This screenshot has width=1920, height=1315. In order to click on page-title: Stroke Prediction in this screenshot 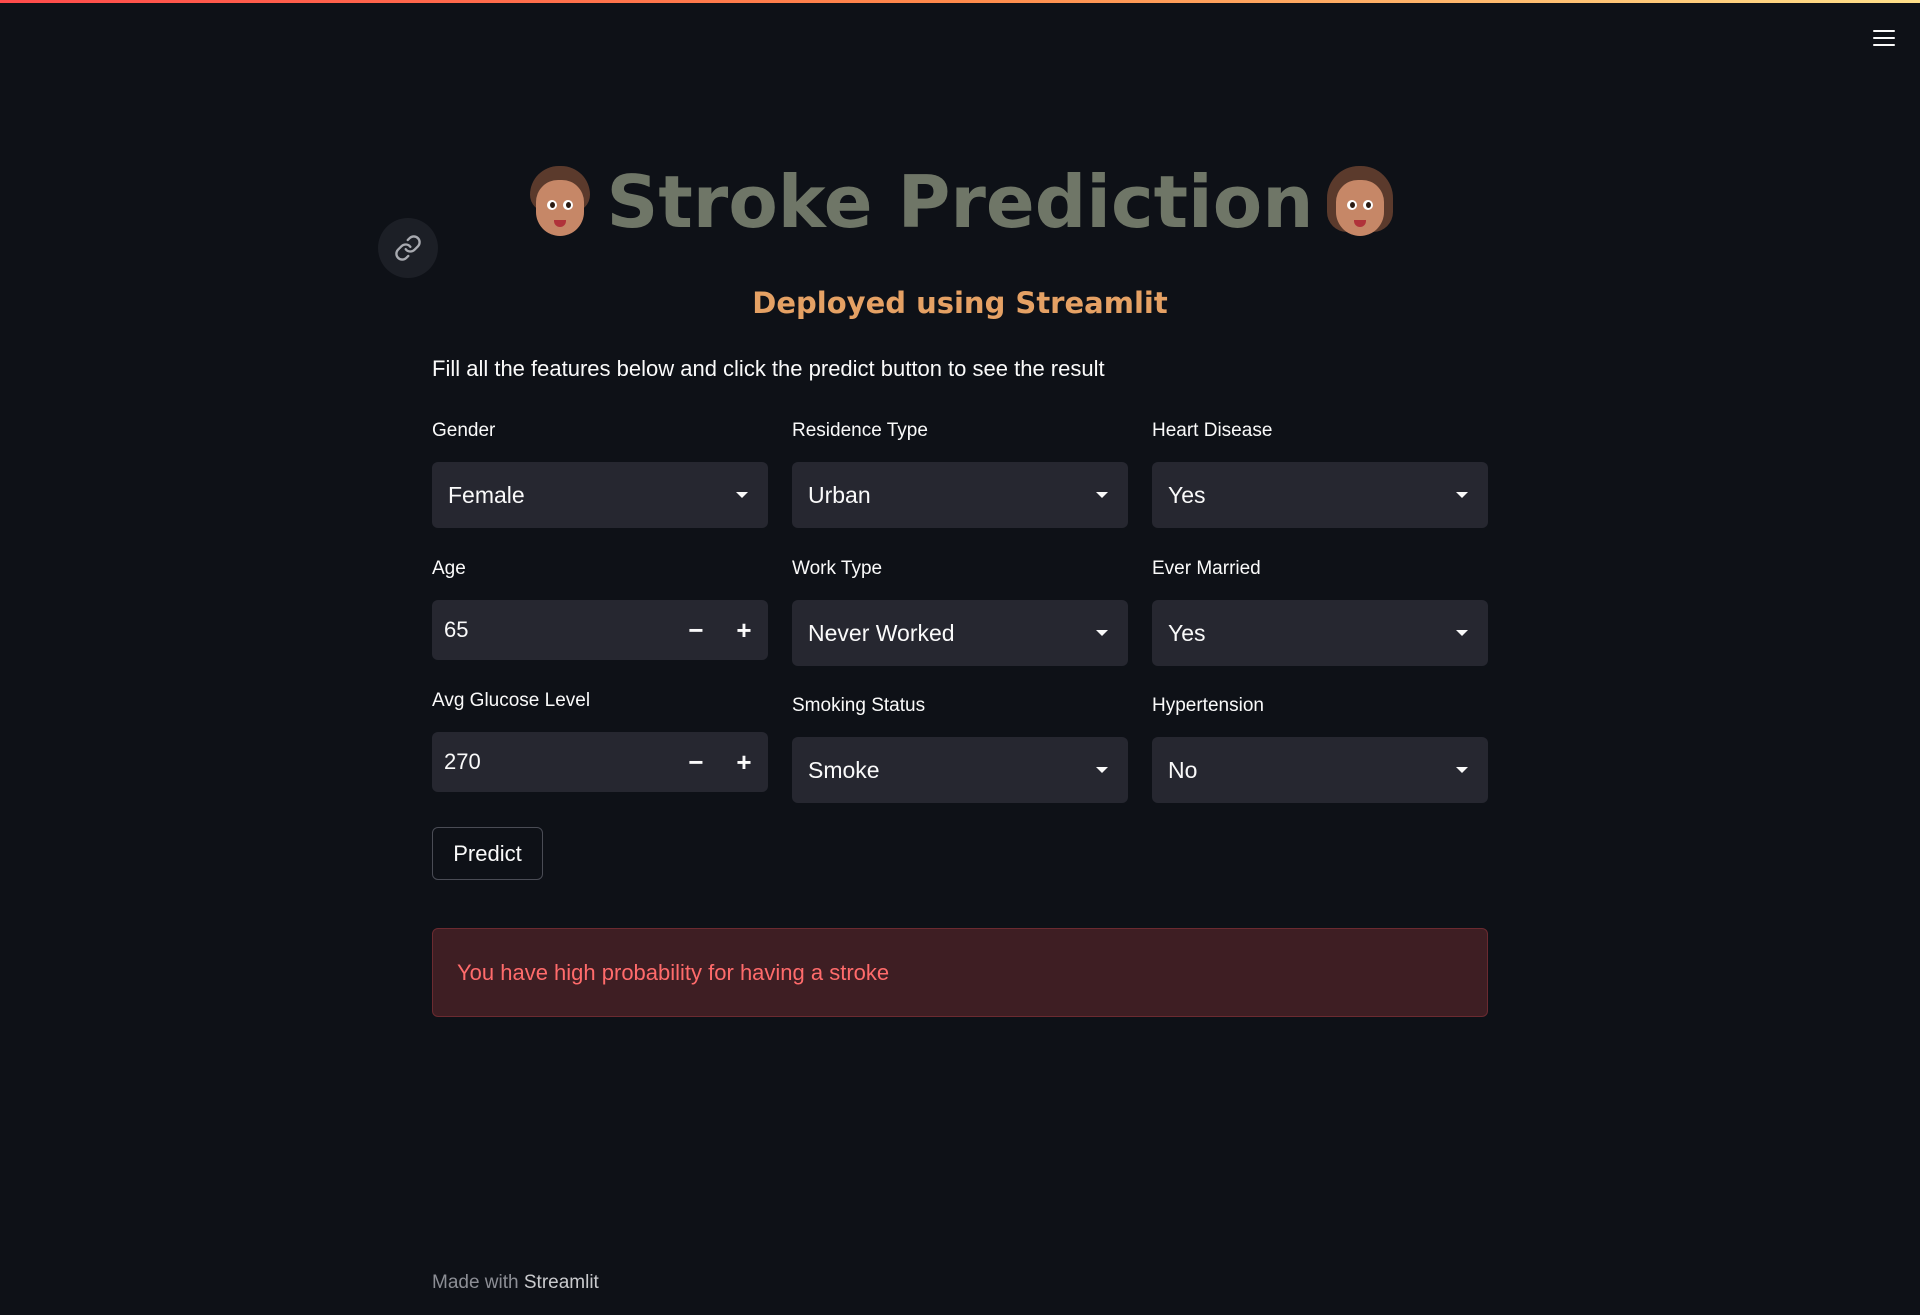, I will do `click(960, 202)`.